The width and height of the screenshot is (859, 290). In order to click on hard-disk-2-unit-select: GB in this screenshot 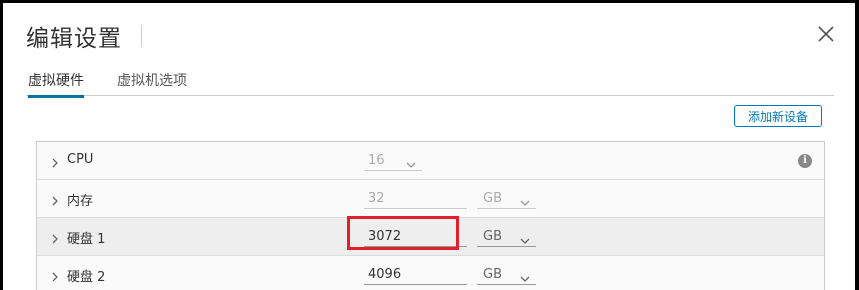, I will do `click(506, 274)`.